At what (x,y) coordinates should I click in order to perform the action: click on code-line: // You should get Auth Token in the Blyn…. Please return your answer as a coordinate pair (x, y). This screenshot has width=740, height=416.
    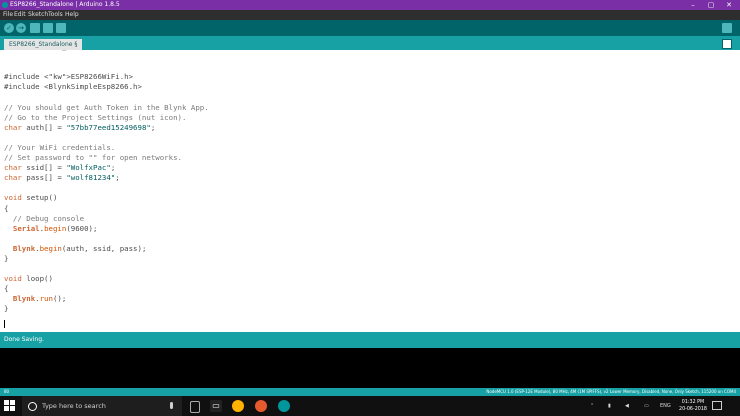
    Looking at the image, I should click on (106, 107).